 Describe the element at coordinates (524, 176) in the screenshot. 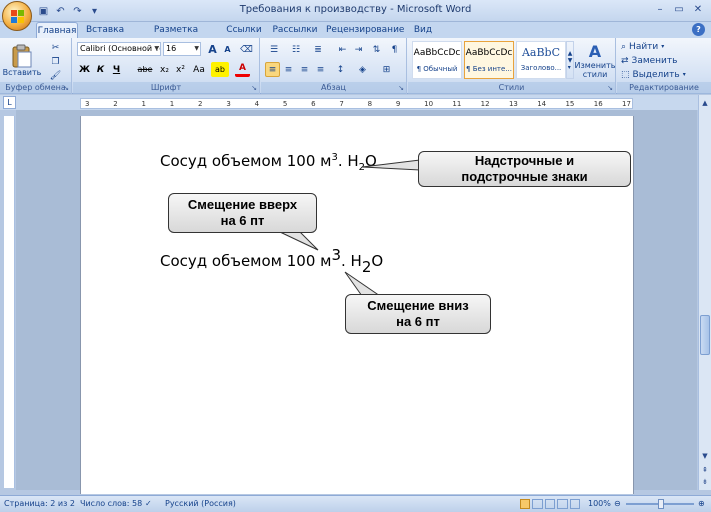

I see `callout-a-line2: подстрочные знаки` at that location.